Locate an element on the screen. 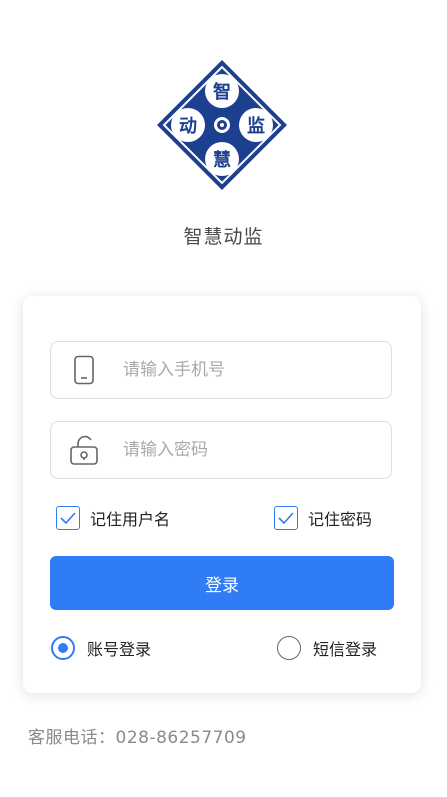  password-field is located at coordinates (221, 450).